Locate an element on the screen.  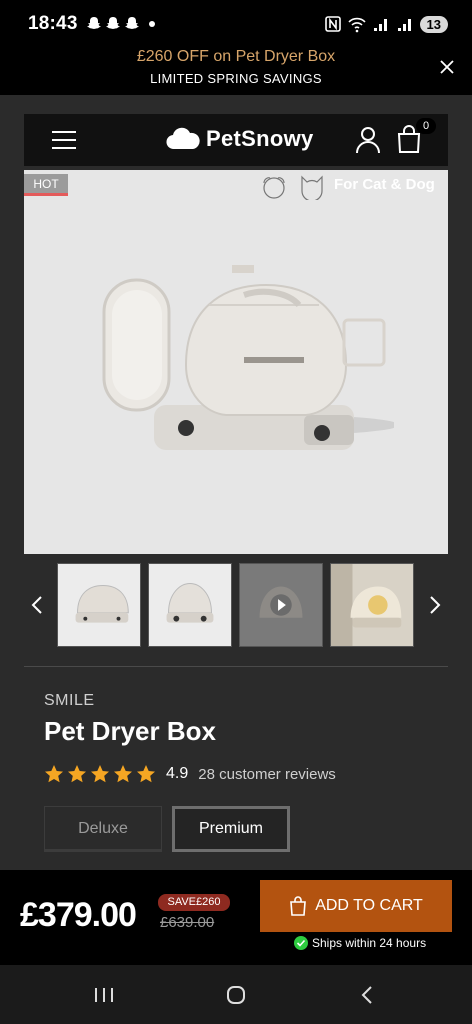
shopping-bag-icon is located at coordinates (298, 906).